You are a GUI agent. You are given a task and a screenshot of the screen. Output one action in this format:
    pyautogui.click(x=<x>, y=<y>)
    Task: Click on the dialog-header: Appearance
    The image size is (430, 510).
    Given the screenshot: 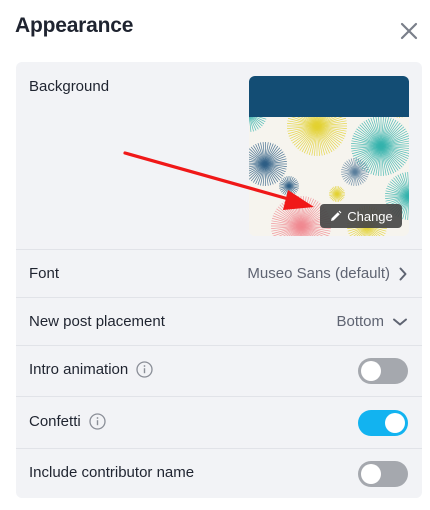 What is the action you would take?
    pyautogui.click(x=215, y=31)
    